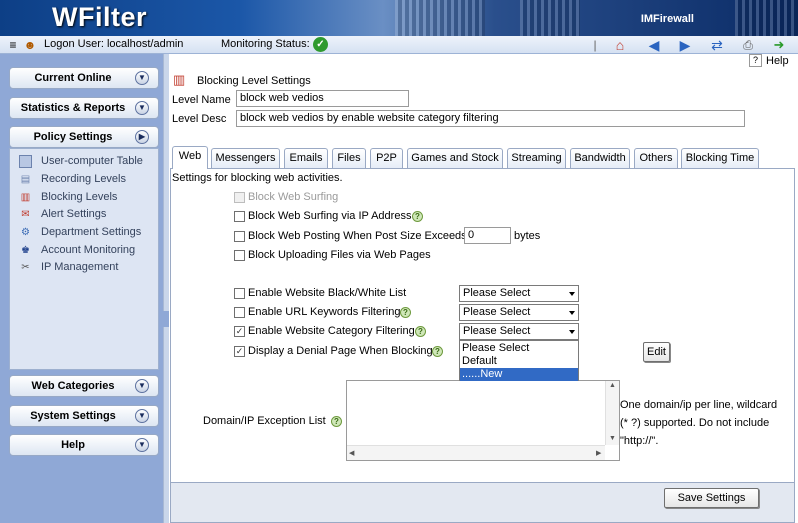 This screenshot has height=523, width=798. I want to click on textarea-vertical-scrollbar: ▲ ▼, so click(612, 413).